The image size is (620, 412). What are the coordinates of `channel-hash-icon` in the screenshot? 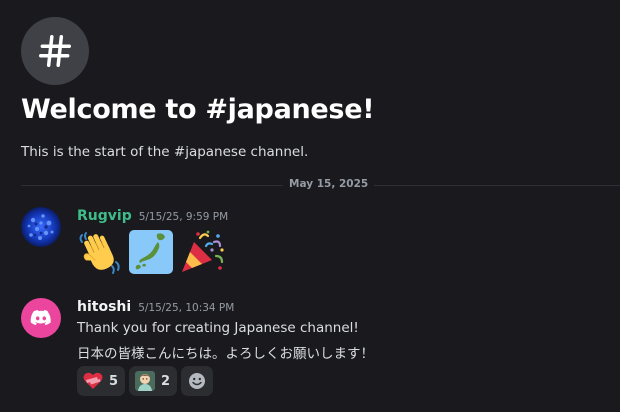 It's located at (55, 51).